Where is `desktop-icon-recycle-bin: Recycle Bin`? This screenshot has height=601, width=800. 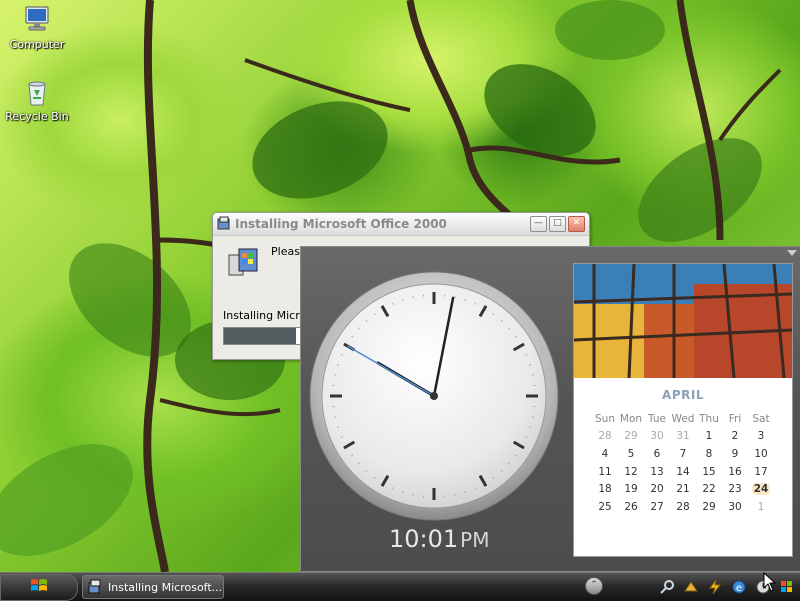 desktop-icon-recycle-bin: Recycle Bin is located at coordinates (37, 99).